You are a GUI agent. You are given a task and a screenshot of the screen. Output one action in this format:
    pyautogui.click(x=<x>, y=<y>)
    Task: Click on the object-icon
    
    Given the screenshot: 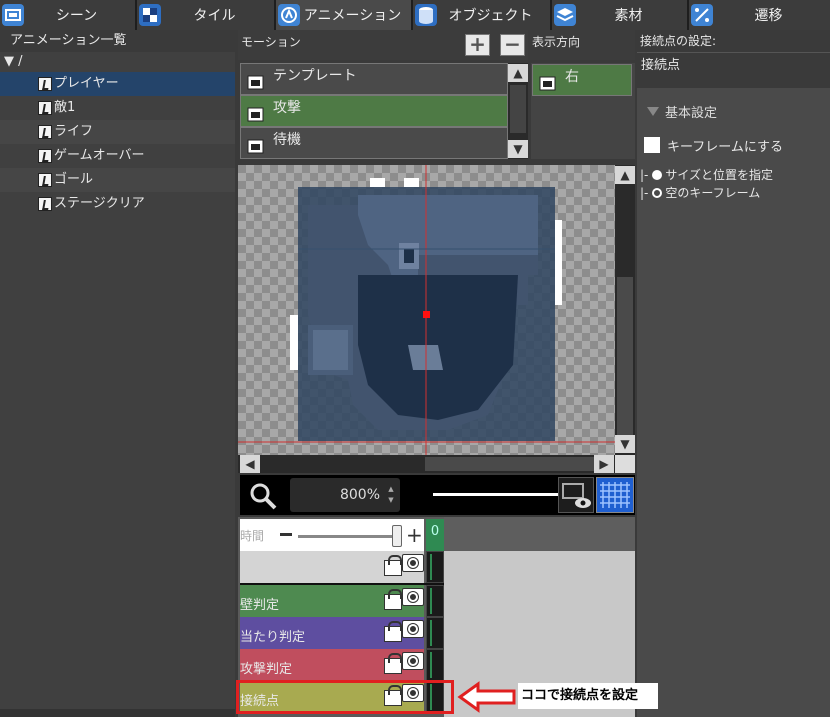 What is the action you would take?
    pyautogui.click(x=426, y=15)
    